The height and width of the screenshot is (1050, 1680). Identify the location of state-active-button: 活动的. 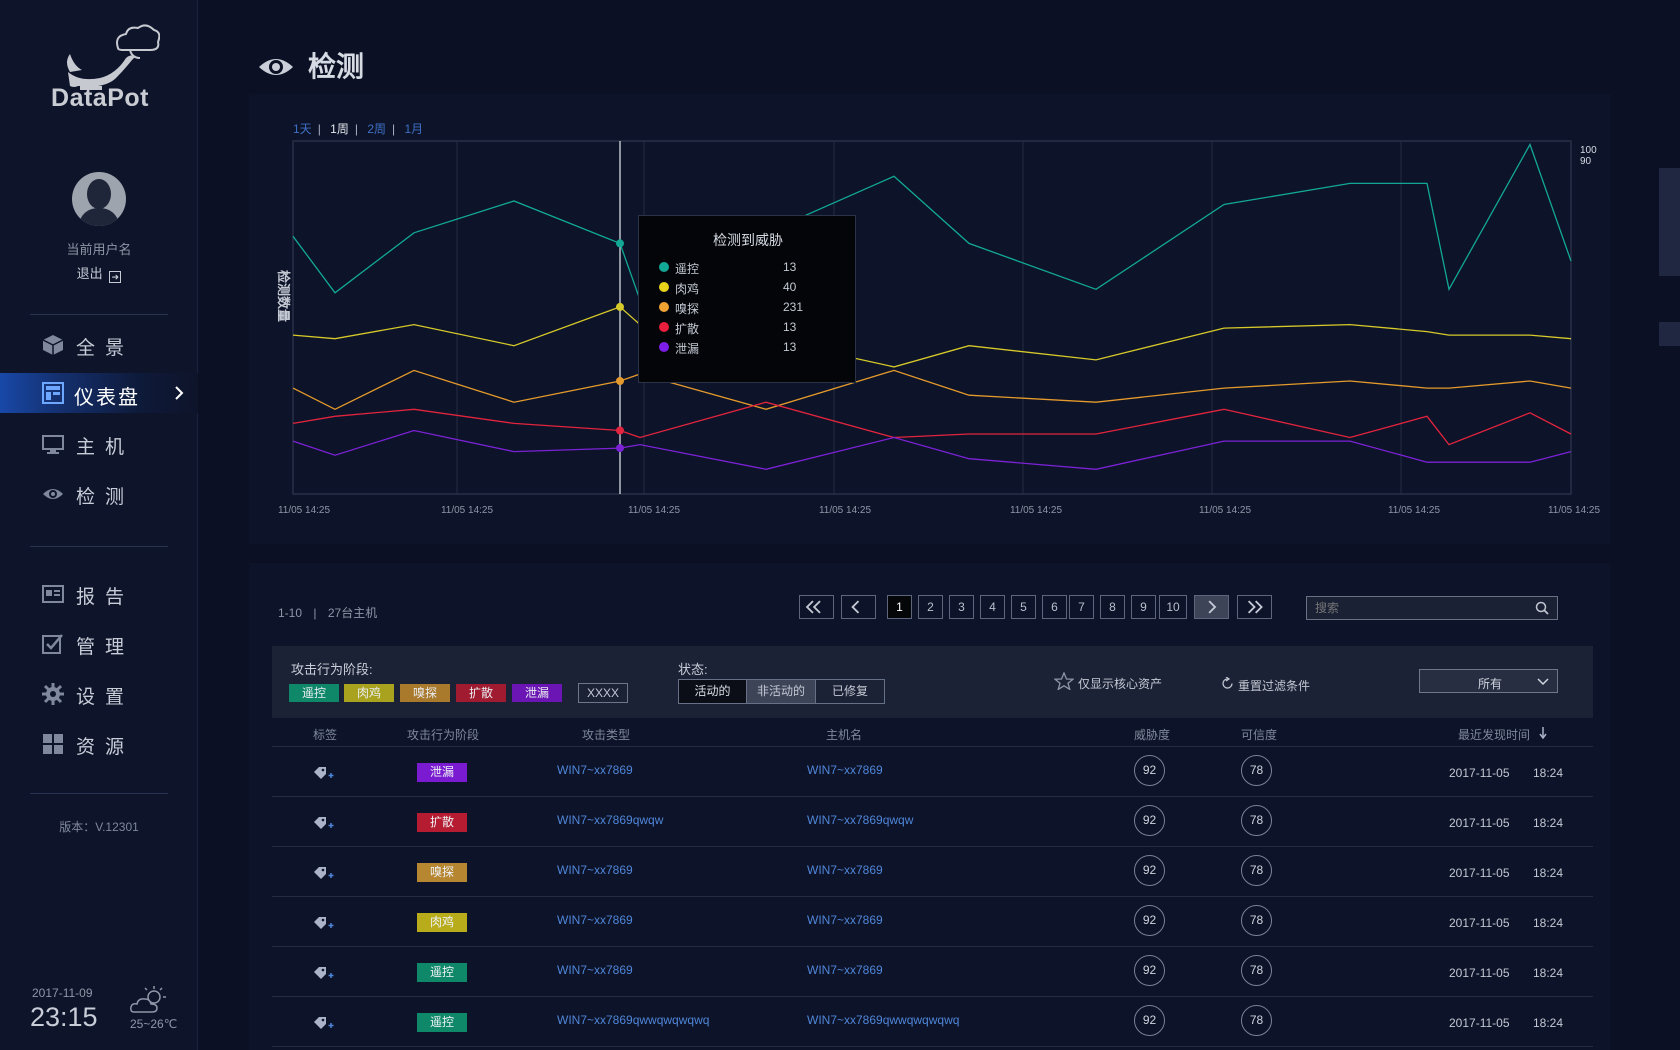
(712, 691).